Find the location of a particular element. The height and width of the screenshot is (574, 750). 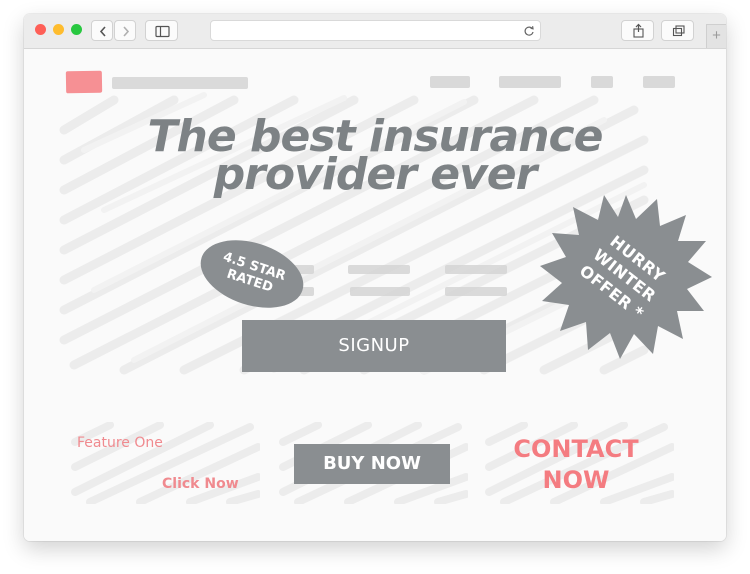

address-bar is located at coordinates (375, 30).